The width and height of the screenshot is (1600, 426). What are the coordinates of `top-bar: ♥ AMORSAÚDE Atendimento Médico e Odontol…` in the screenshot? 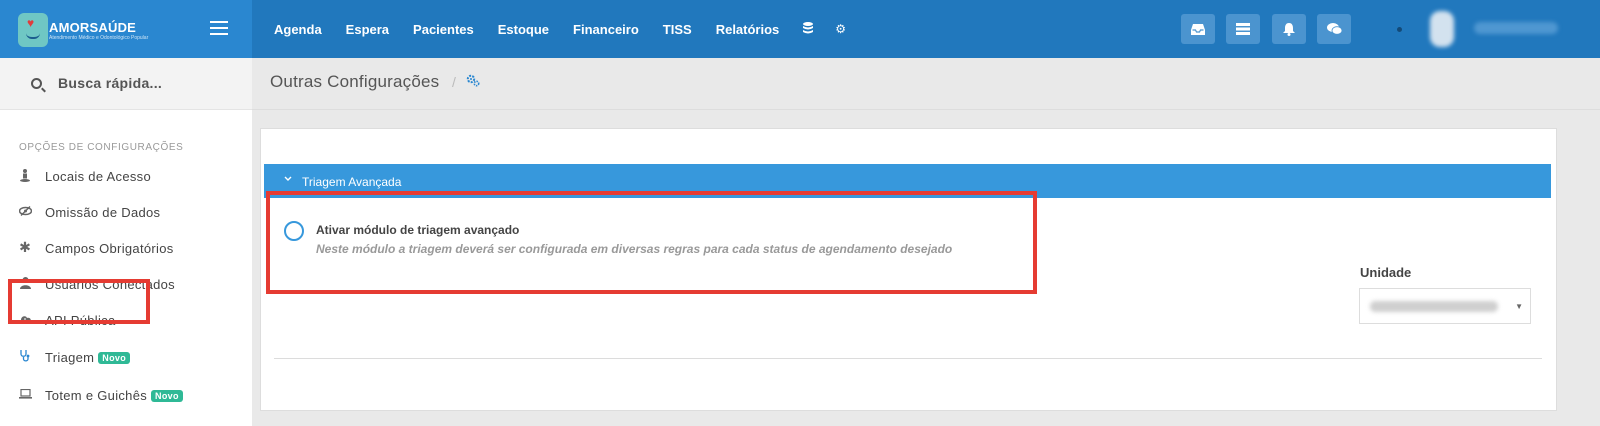 It's located at (800, 29).